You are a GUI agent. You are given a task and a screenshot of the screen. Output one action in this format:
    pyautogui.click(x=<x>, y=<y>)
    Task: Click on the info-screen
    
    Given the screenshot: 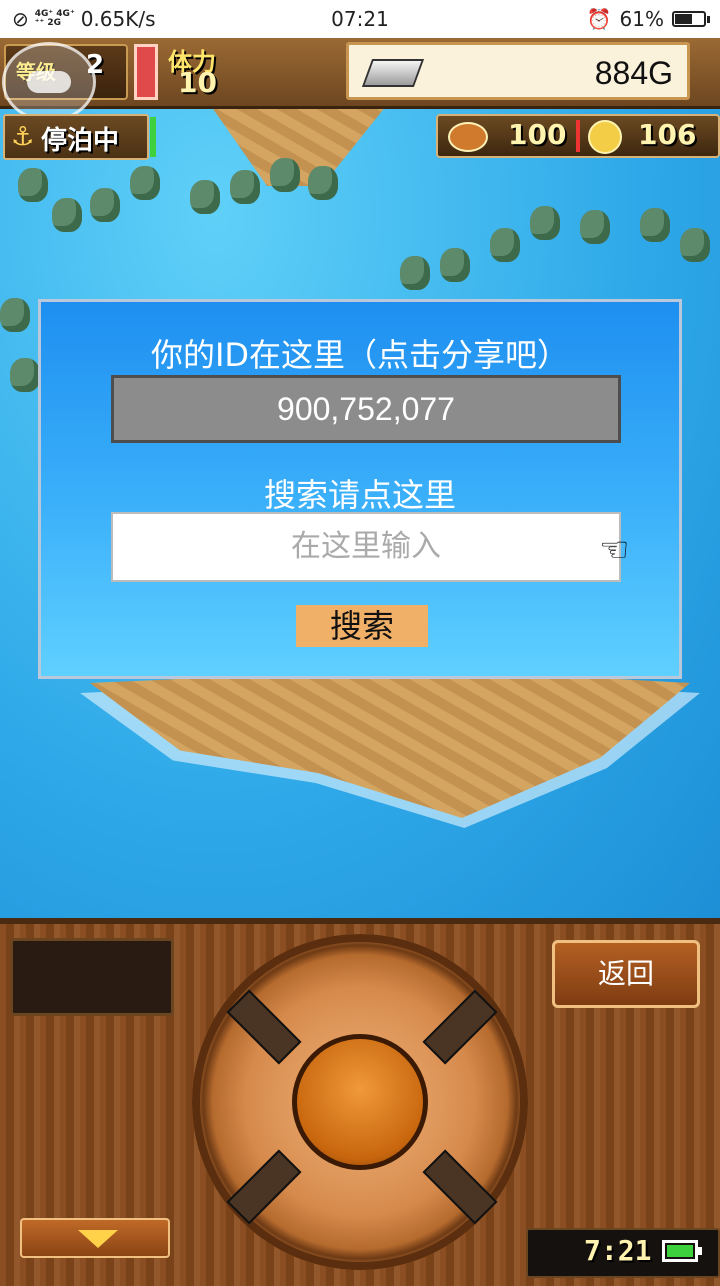 What is the action you would take?
    pyautogui.click(x=92, y=977)
    